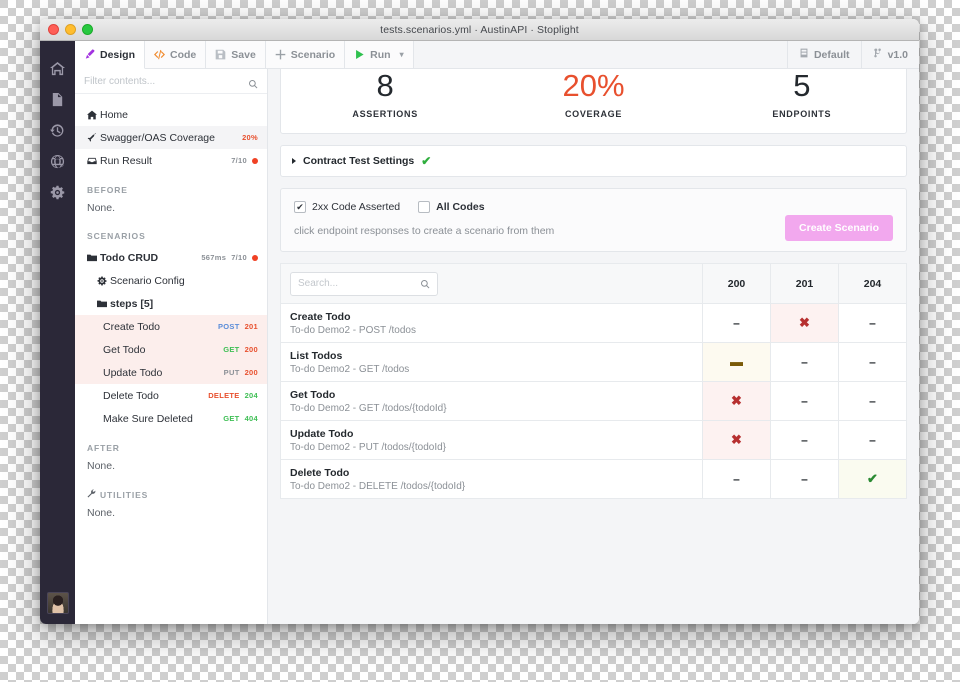 The height and width of the screenshot is (682, 960). What do you see at coordinates (839, 228) in the screenshot?
I see `create-scenario-button: Create Scenario` at bounding box center [839, 228].